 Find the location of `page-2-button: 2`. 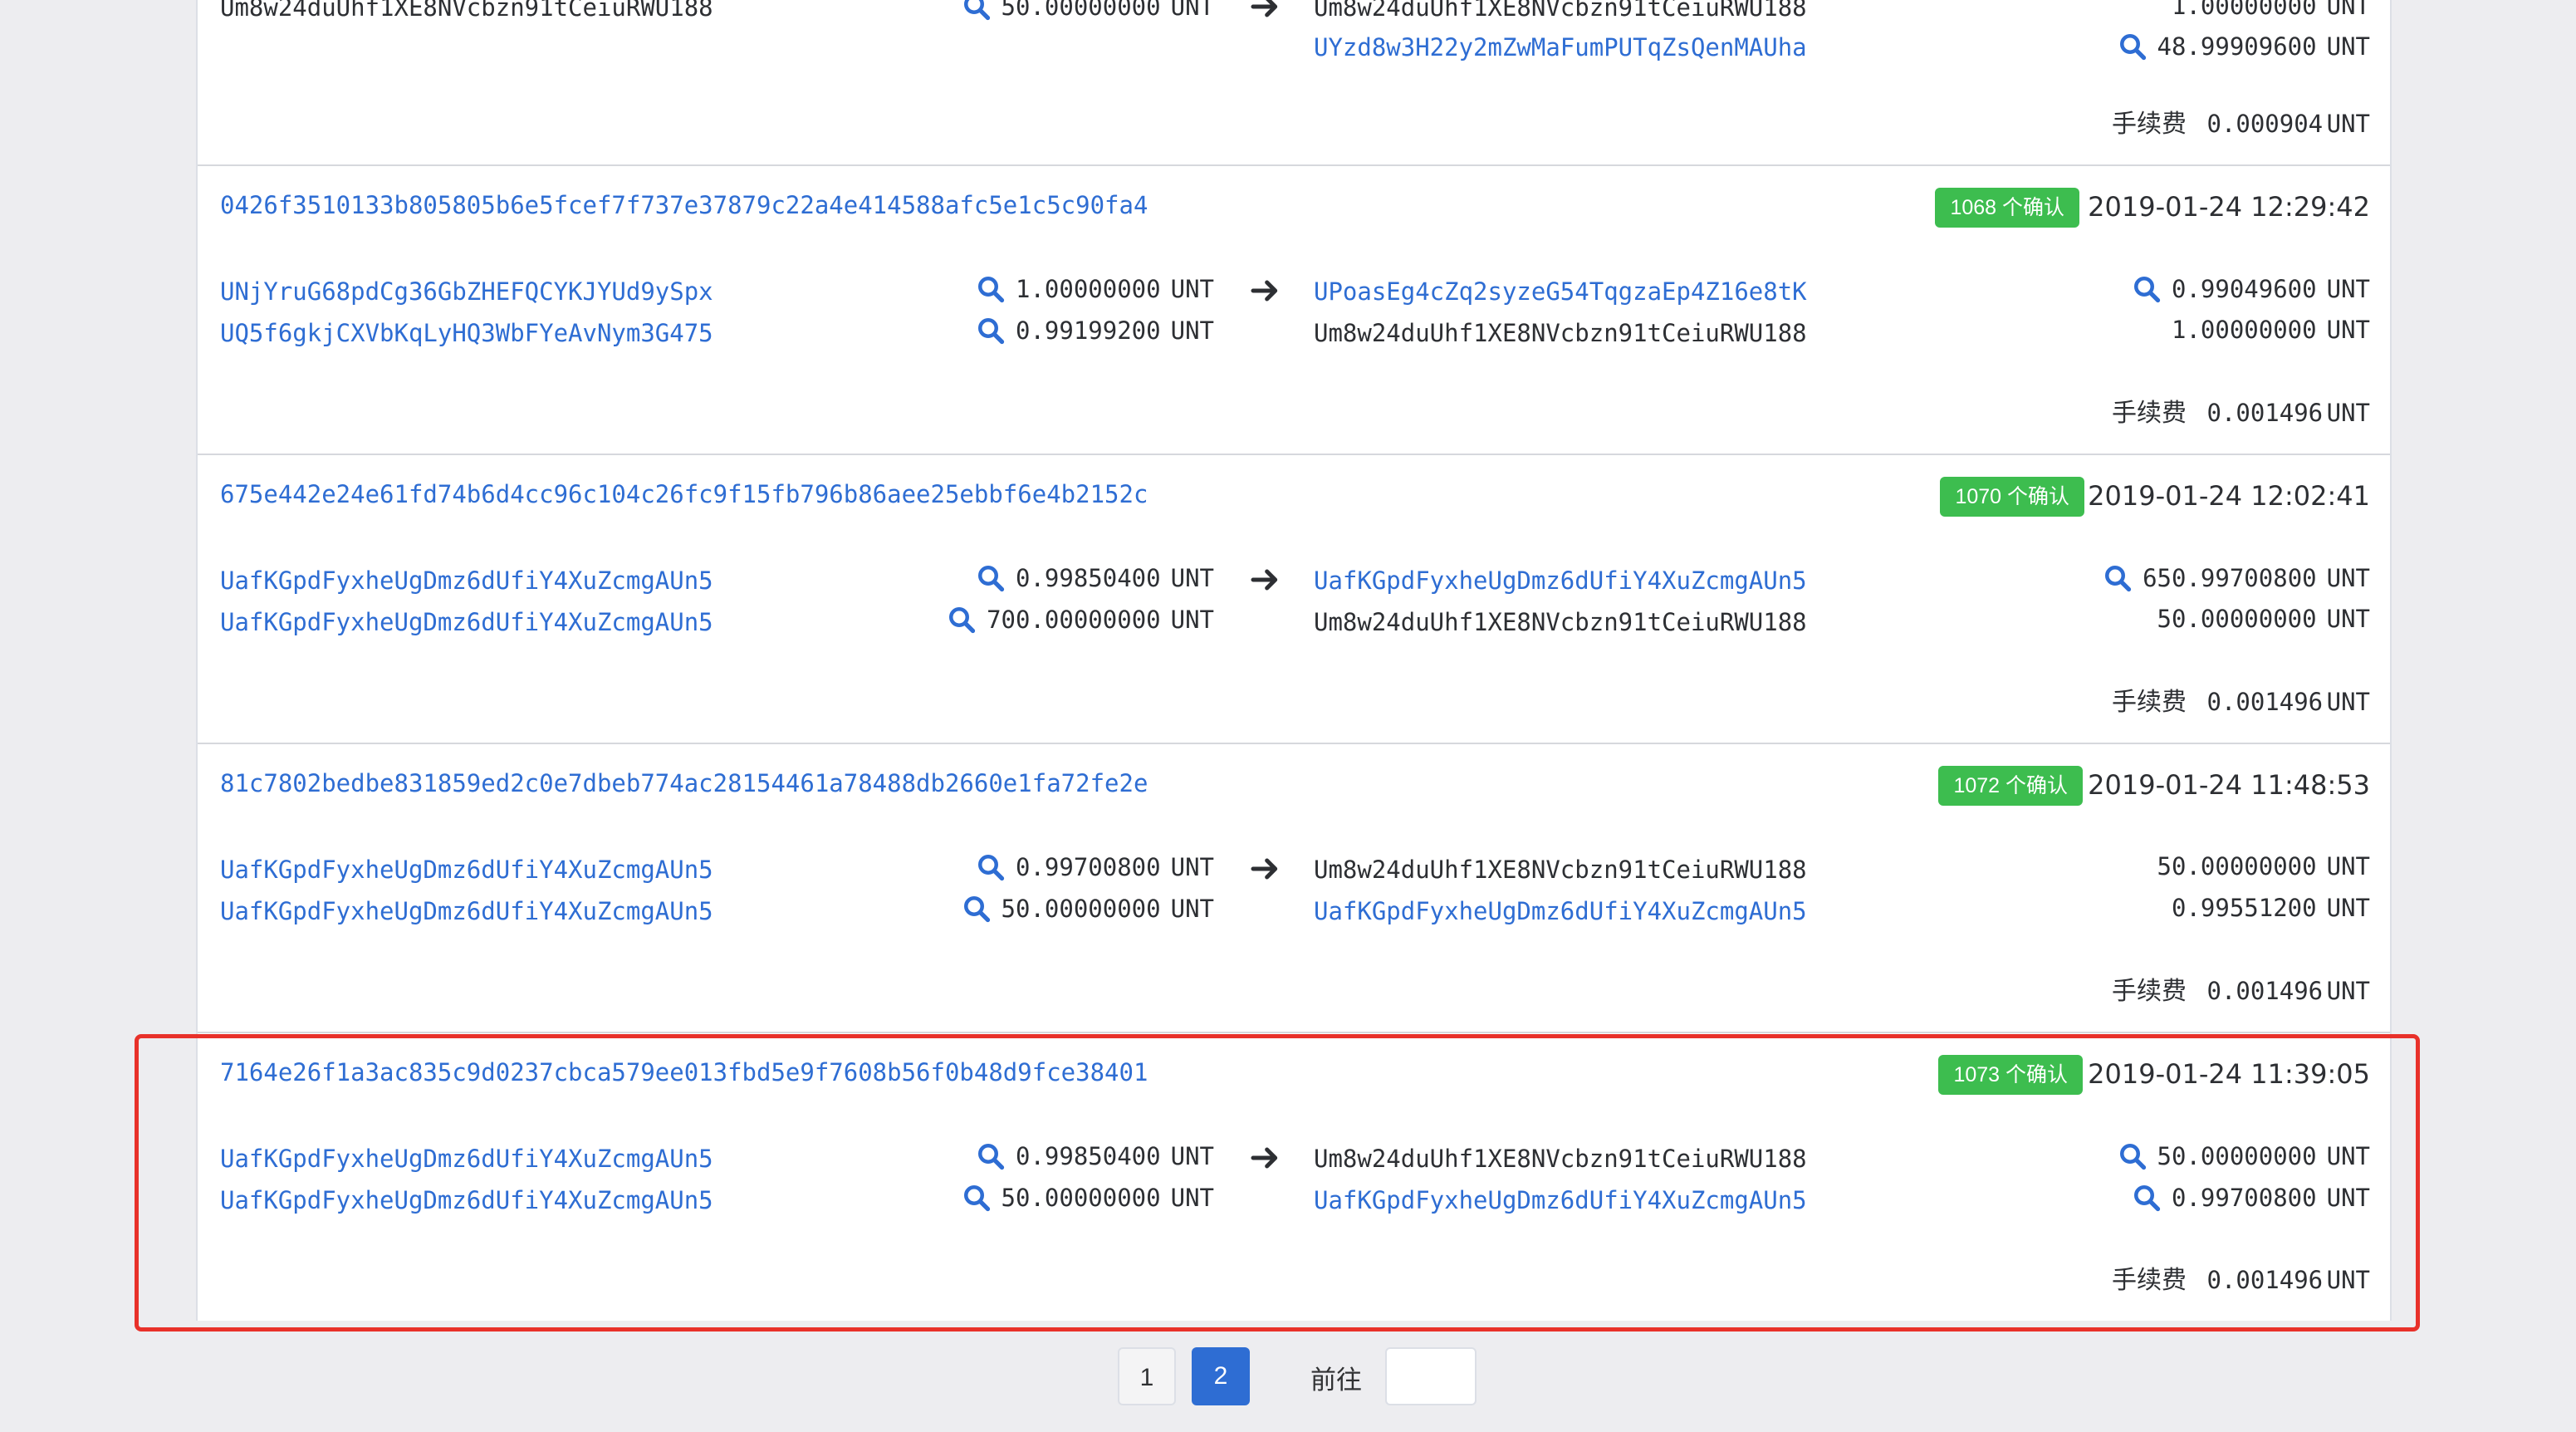

page-2-button: 2 is located at coordinates (1221, 1376).